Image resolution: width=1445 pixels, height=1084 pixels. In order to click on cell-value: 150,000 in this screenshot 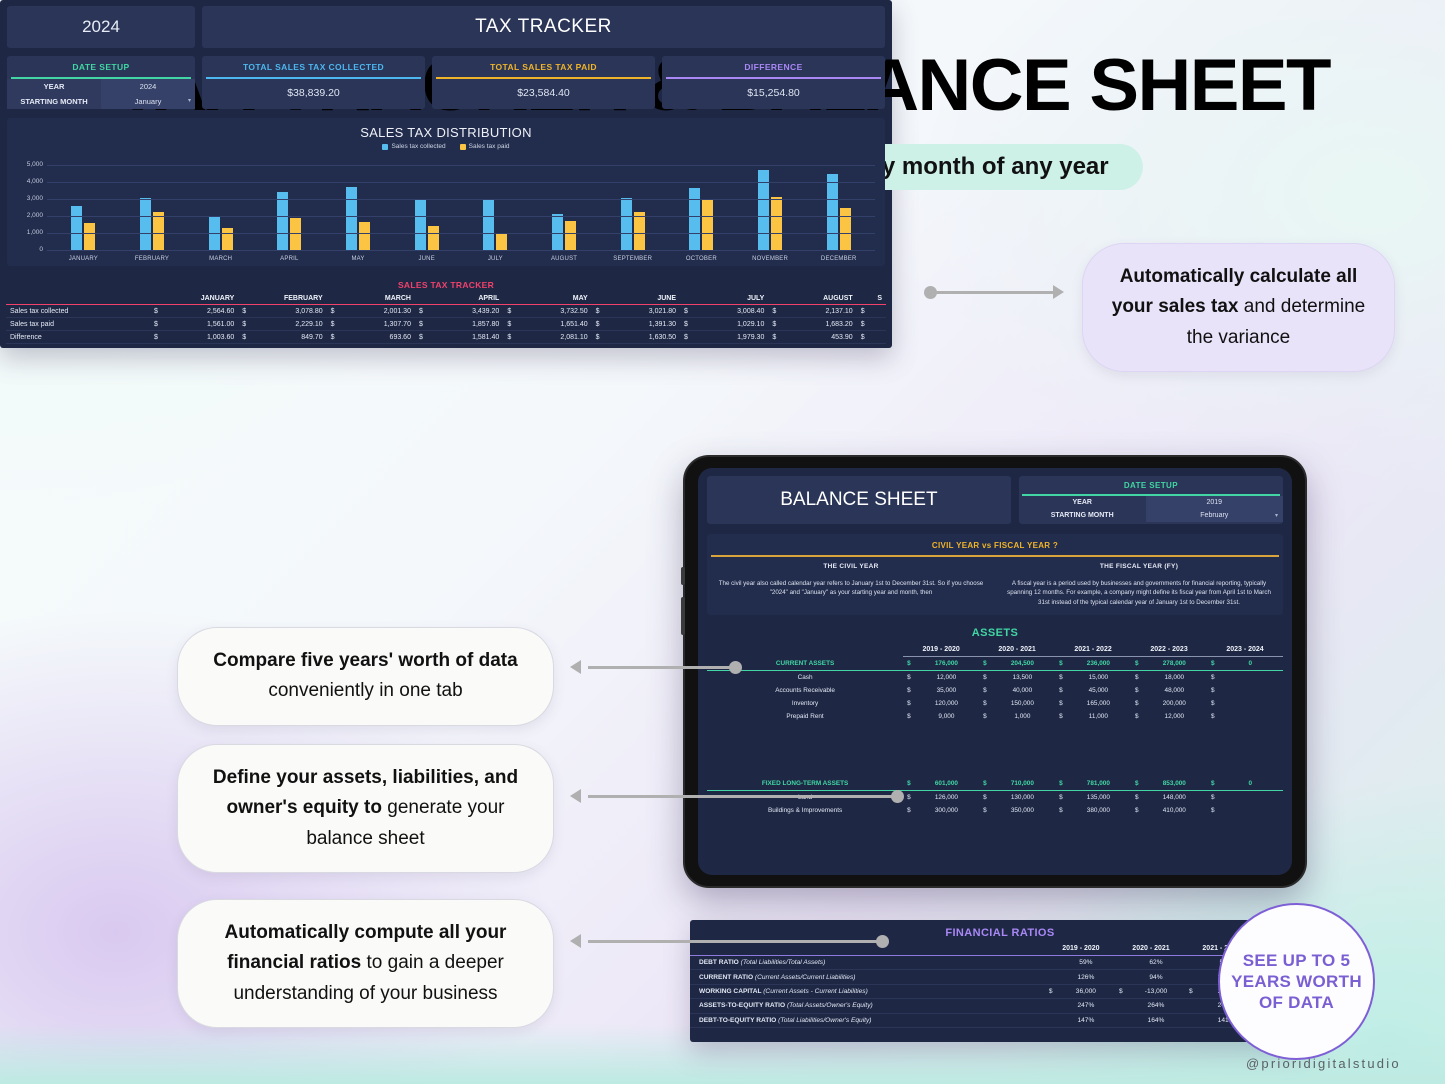, I will do `click(1022, 703)`.